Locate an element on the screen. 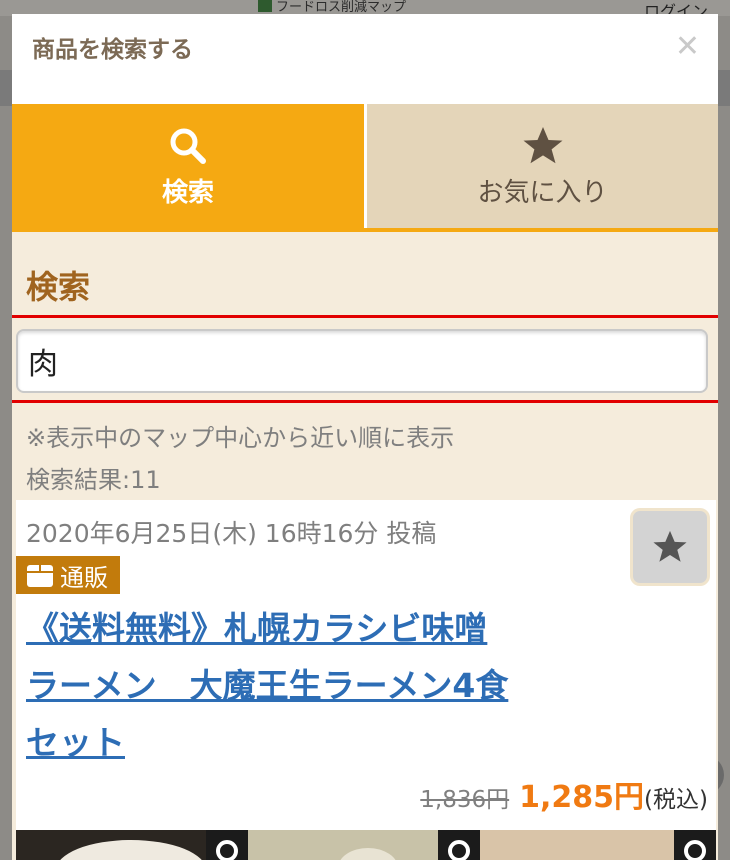  post-date: 2020年6月25日(木) 16時16分 投稿 is located at coordinates (231, 533).